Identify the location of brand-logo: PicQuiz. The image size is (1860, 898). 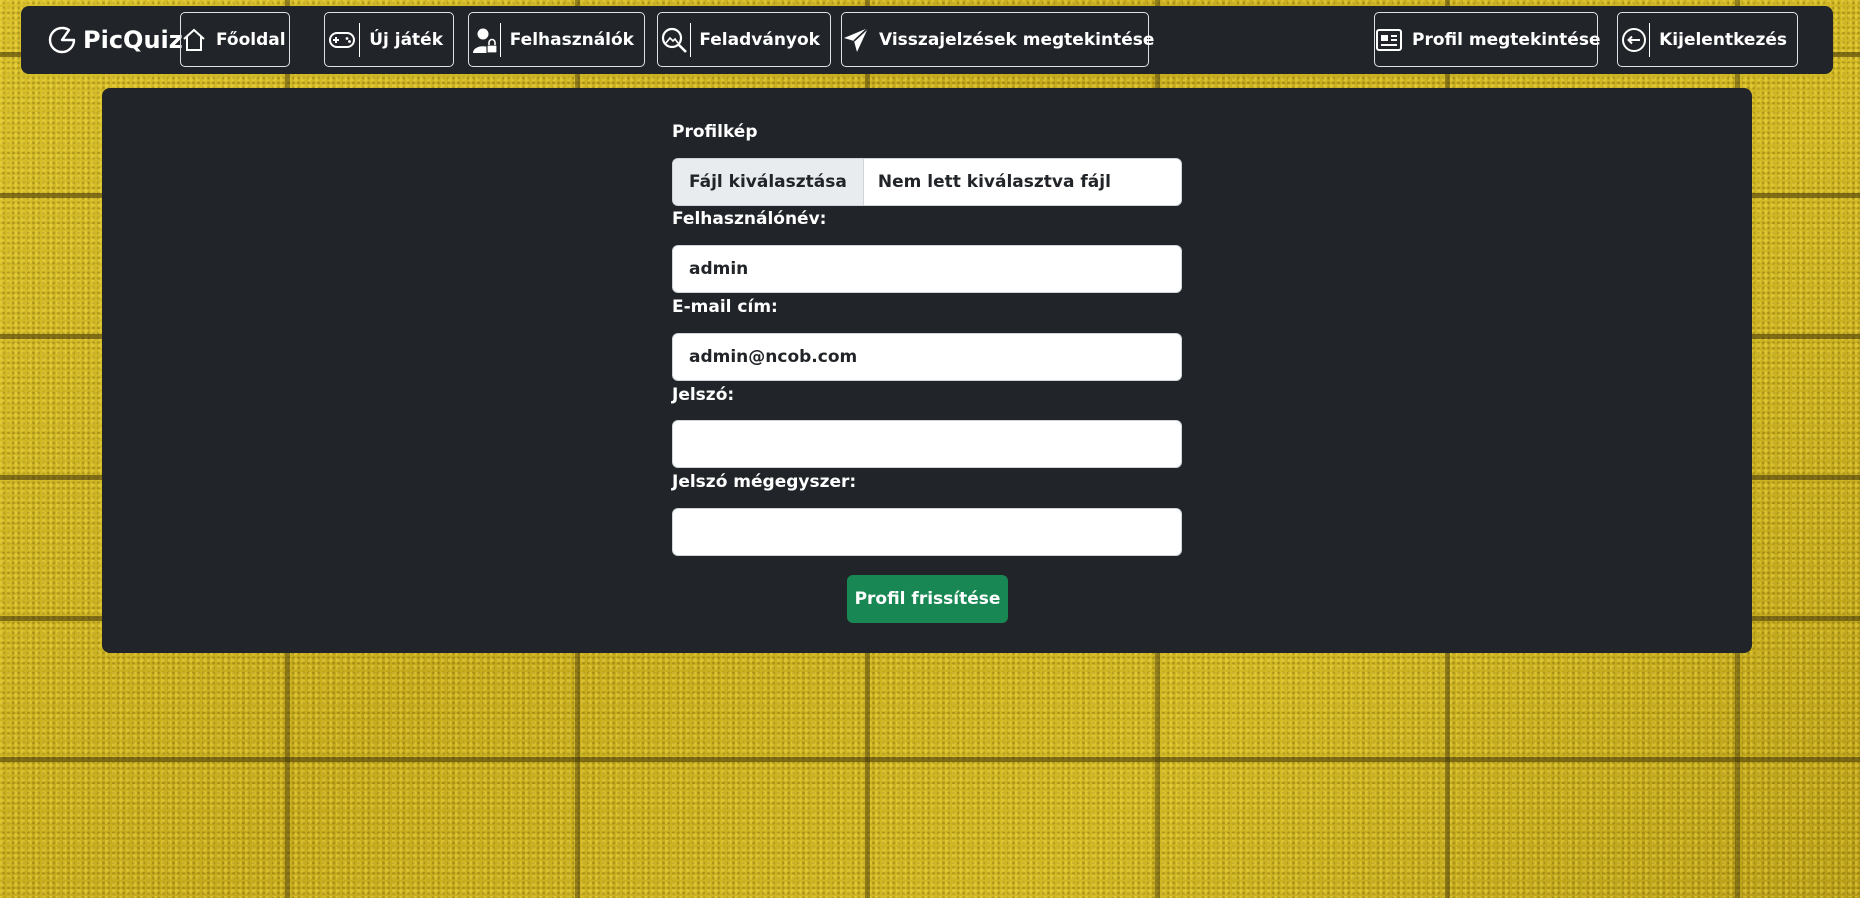
(115, 40).